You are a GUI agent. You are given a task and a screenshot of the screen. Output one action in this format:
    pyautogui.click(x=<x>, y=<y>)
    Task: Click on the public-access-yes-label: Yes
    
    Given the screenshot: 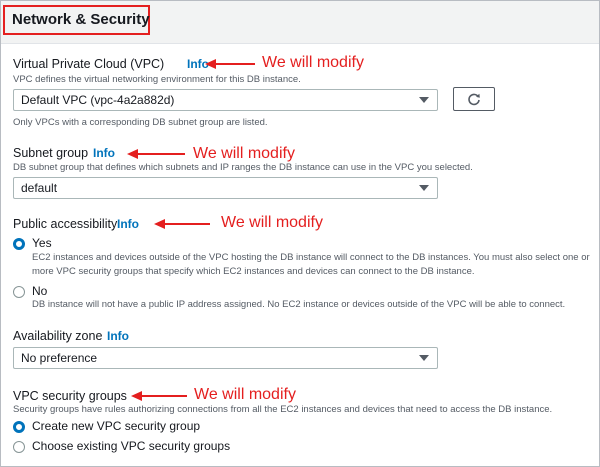 What is the action you would take?
    pyautogui.click(x=42, y=243)
    